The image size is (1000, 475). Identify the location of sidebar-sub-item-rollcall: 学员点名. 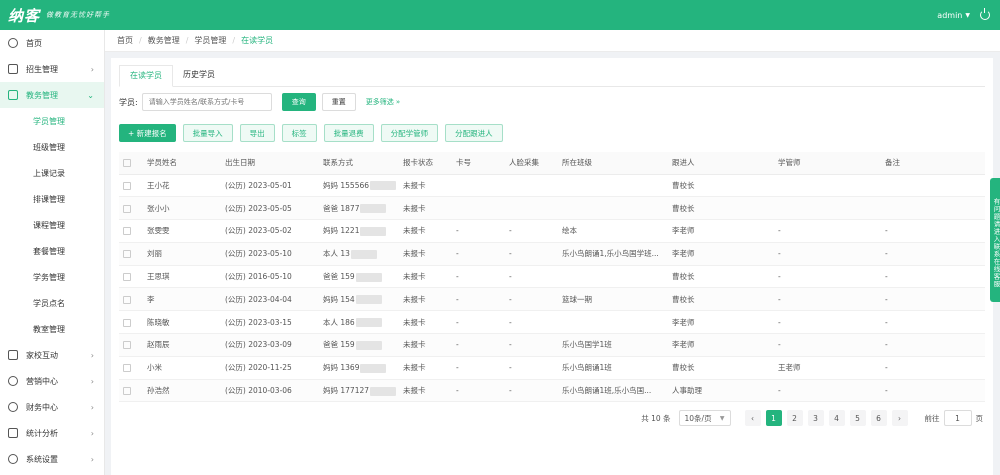
(52, 303).